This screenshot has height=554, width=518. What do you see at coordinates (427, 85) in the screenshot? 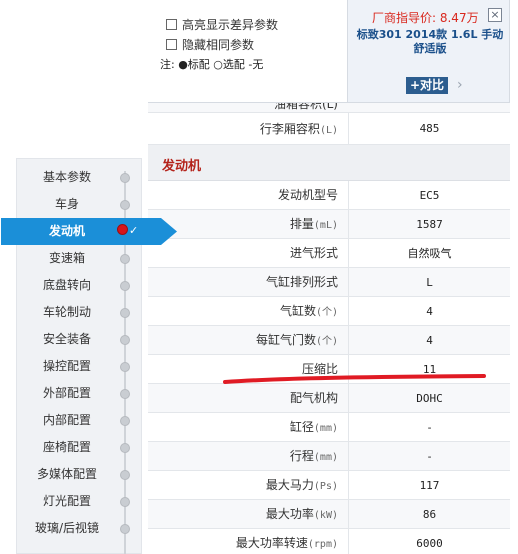
I see `compare-button: +对比` at bounding box center [427, 85].